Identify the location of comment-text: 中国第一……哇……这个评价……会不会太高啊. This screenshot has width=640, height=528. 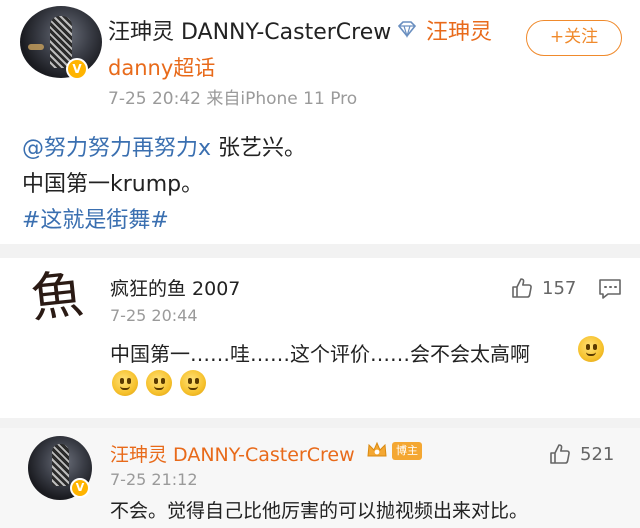
(320, 354).